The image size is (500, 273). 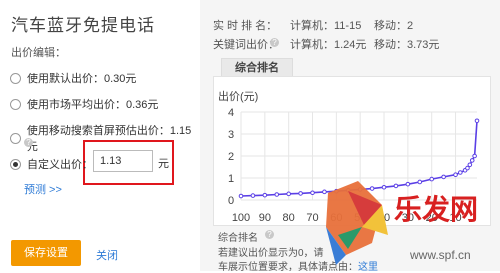 What do you see at coordinates (440, 255) in the screenshot?
I see `watermark-url: www.spf.cn` at bounding box center [440, 255].